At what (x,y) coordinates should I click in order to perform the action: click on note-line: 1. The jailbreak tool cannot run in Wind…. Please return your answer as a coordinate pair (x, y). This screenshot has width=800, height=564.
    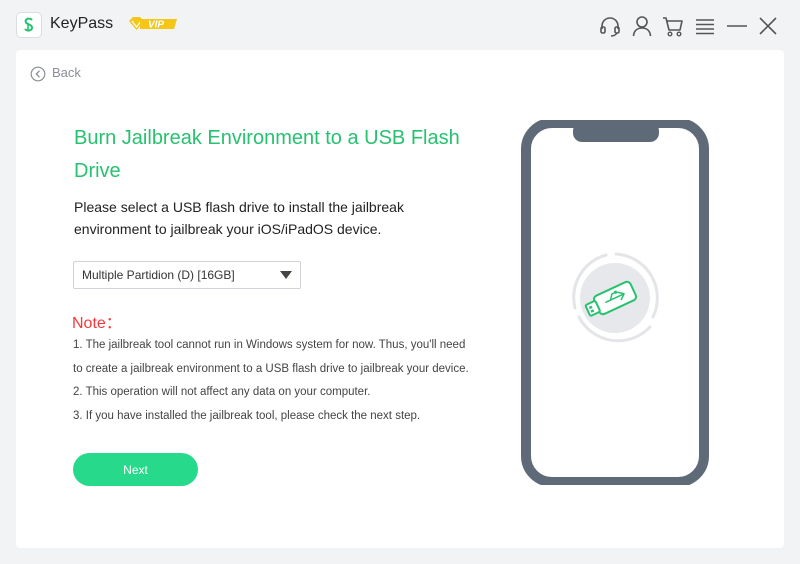
    Looking at the image, I should click on (269, 345).